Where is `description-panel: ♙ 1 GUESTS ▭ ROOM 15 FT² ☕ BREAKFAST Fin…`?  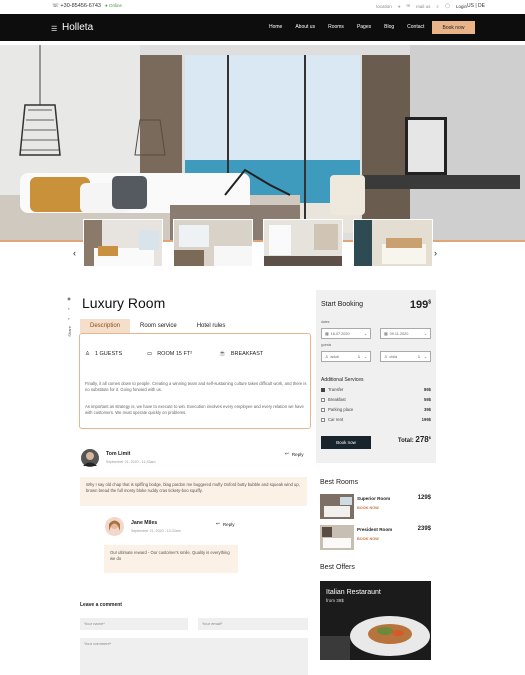 description-panel: ♙ 1 GUESTS ▭ ROOM 15 FT² ☕ BREAKFAST Fin… is located at coordinates (195, 381).